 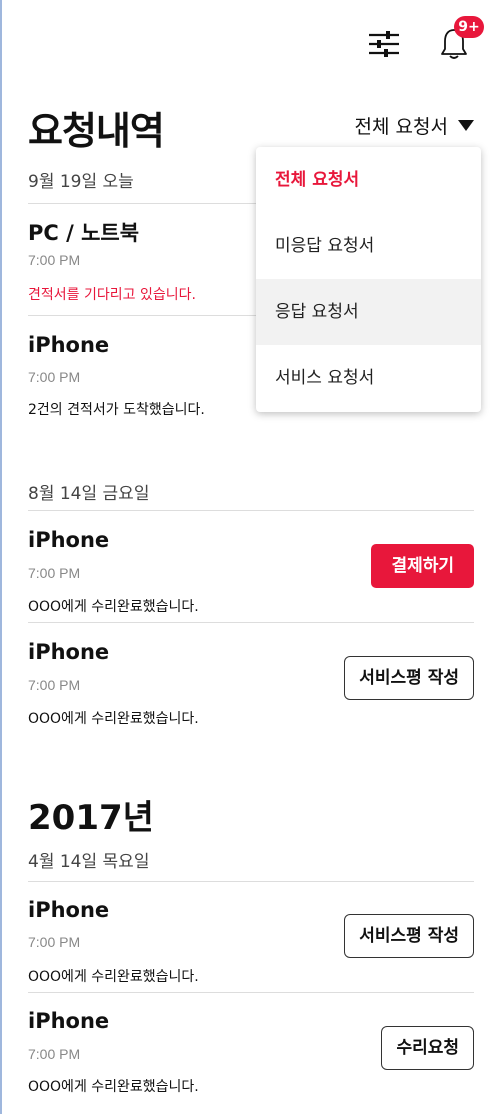 I want to click on year-title: 2017년, so click(x=91, y=818).